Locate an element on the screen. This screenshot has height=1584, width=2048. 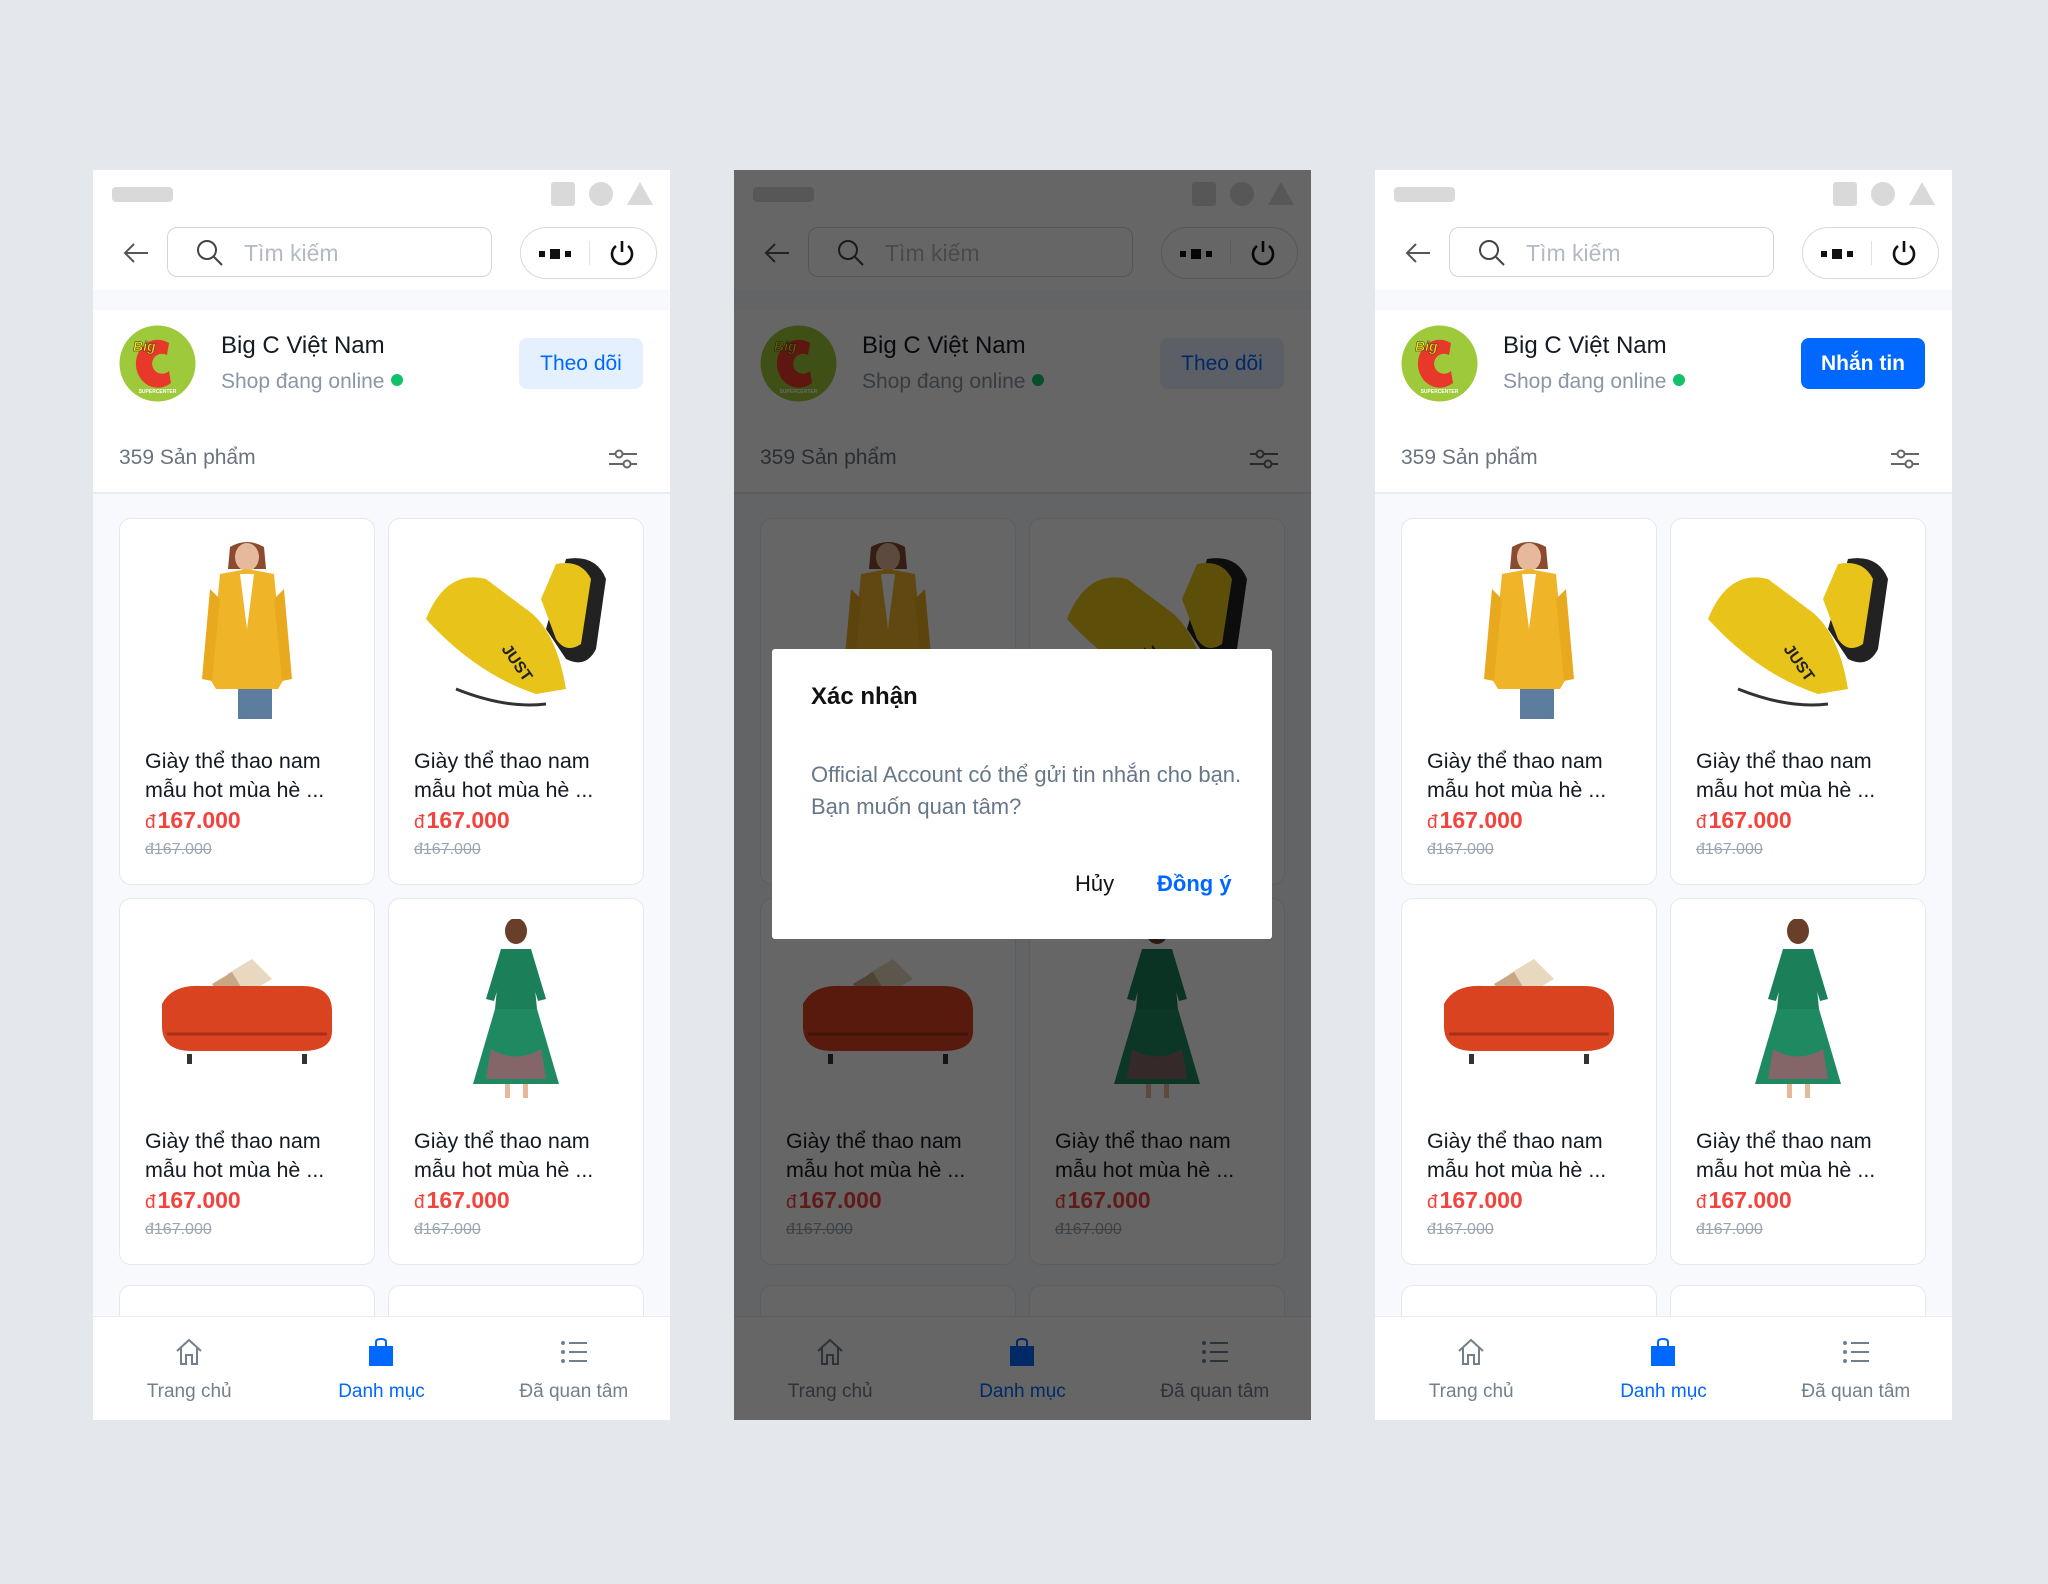
dialog-title: Xác nhận is located at coordinates (864, 696).